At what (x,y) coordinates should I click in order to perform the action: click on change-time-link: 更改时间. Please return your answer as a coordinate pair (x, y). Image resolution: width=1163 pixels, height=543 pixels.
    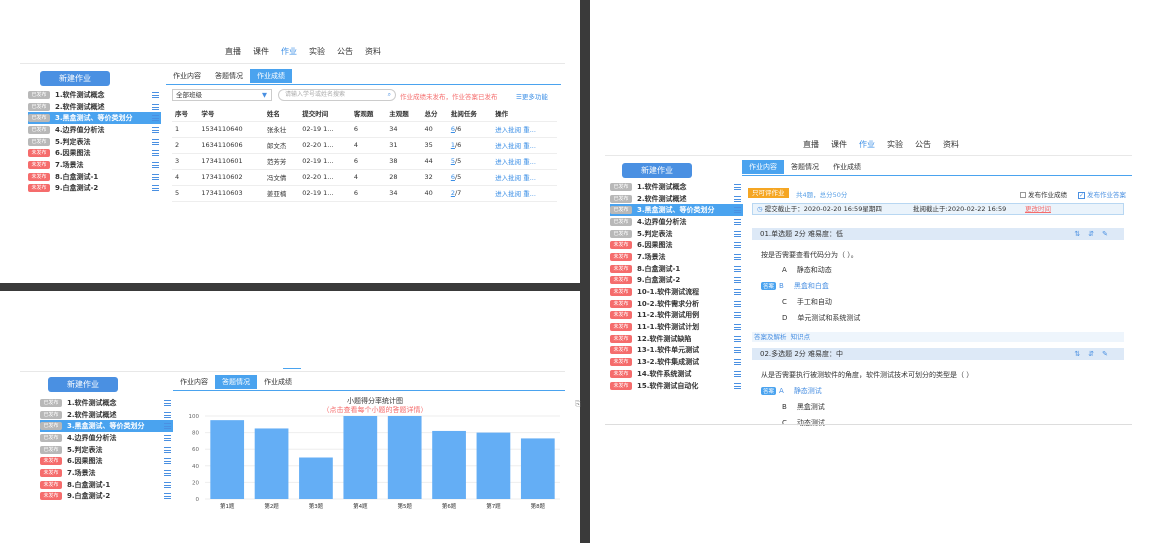
    Looking at the image, I should click on (1038, 209).